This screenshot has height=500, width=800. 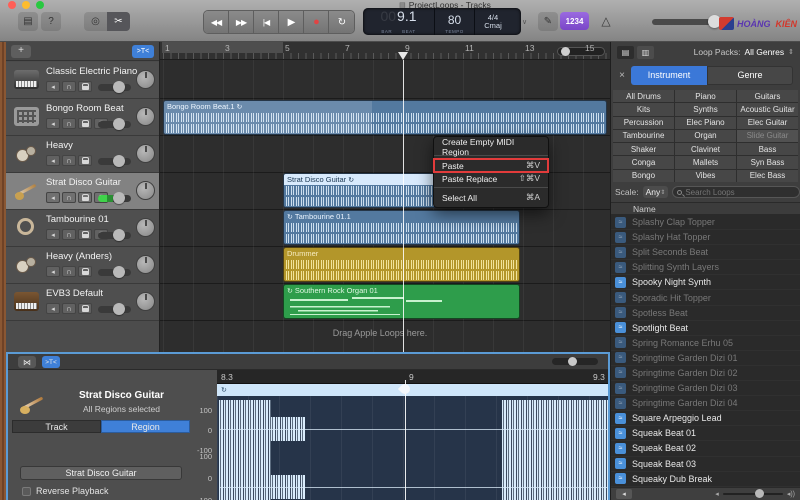 I want to click on loop-list-item: ≈ Splashy Hat Topper, so click(x=705, y=237).